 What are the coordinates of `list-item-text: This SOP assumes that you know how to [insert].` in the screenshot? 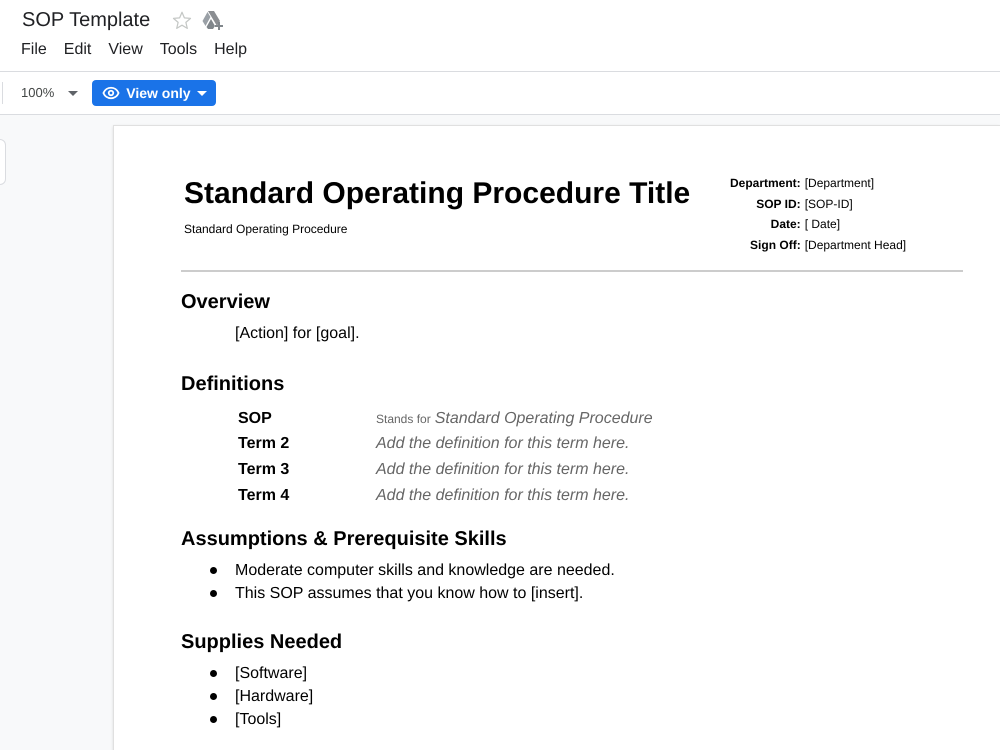 It's located at (409, 594).